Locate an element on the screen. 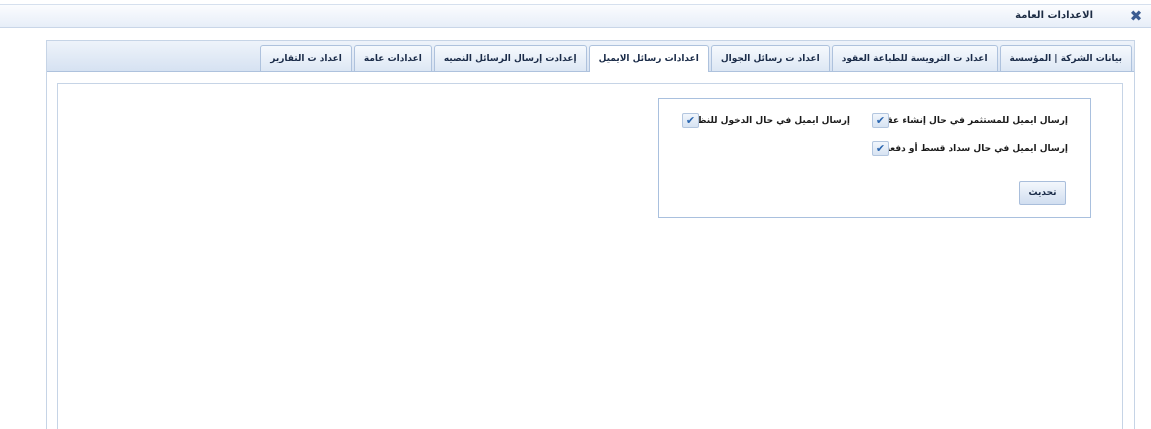 The image size is (1151, 429). tab-reports: اعداد ت التقارير is located at coordinates (306, 58).